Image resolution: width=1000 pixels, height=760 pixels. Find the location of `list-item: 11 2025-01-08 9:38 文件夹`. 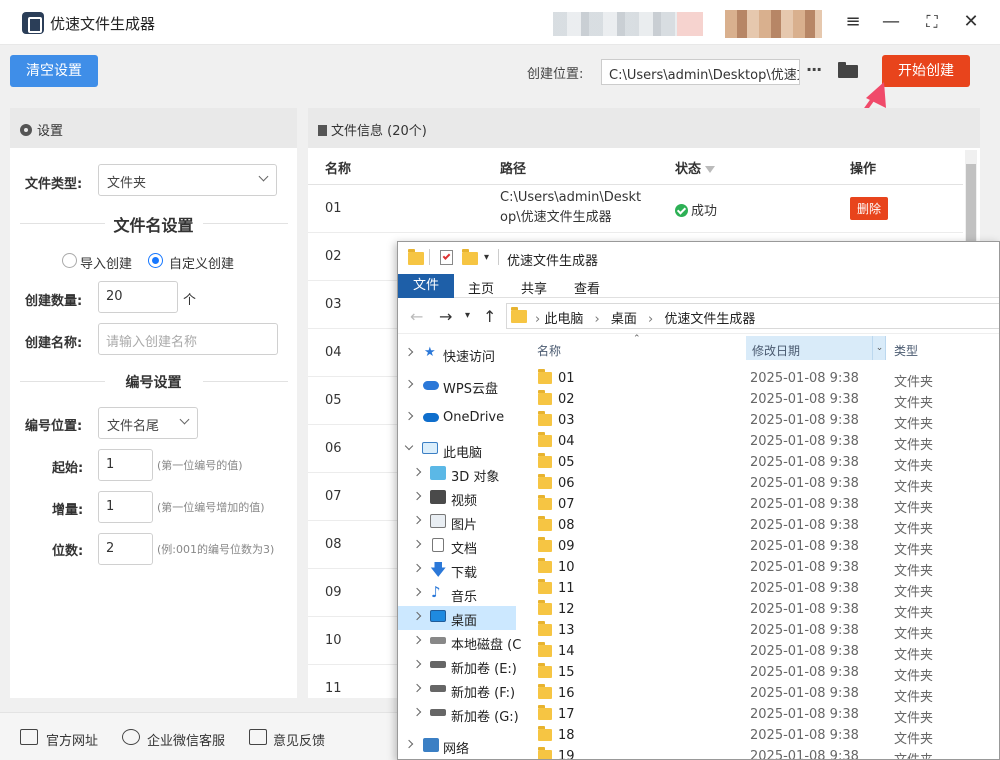

list-item: 11 2025-01-08 9:38 文件夹 is located at coordinates (759, 589).